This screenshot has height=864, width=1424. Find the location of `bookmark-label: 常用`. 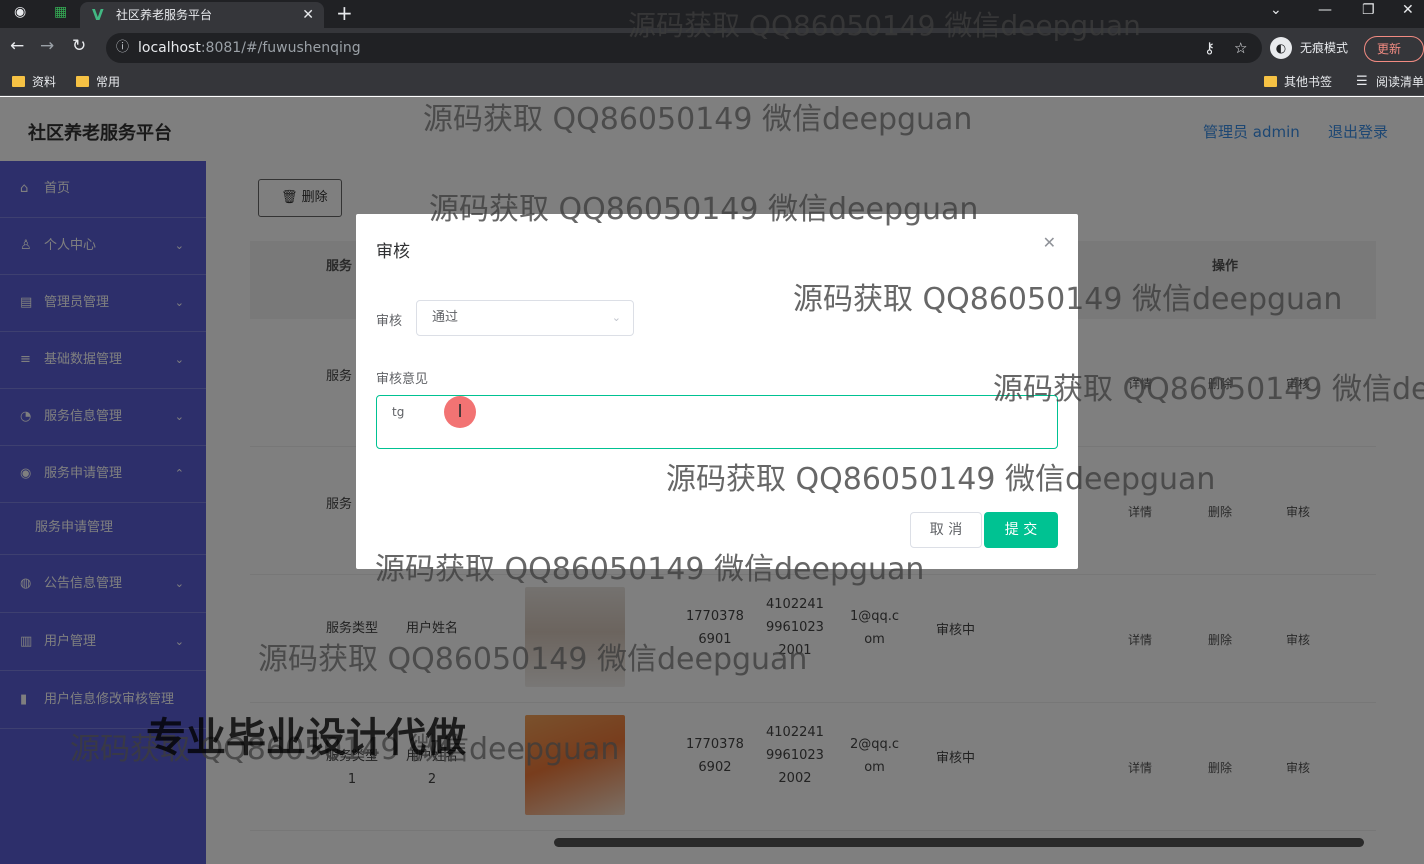

bookmark-label: 常用 is located at coordinates (108, 82).